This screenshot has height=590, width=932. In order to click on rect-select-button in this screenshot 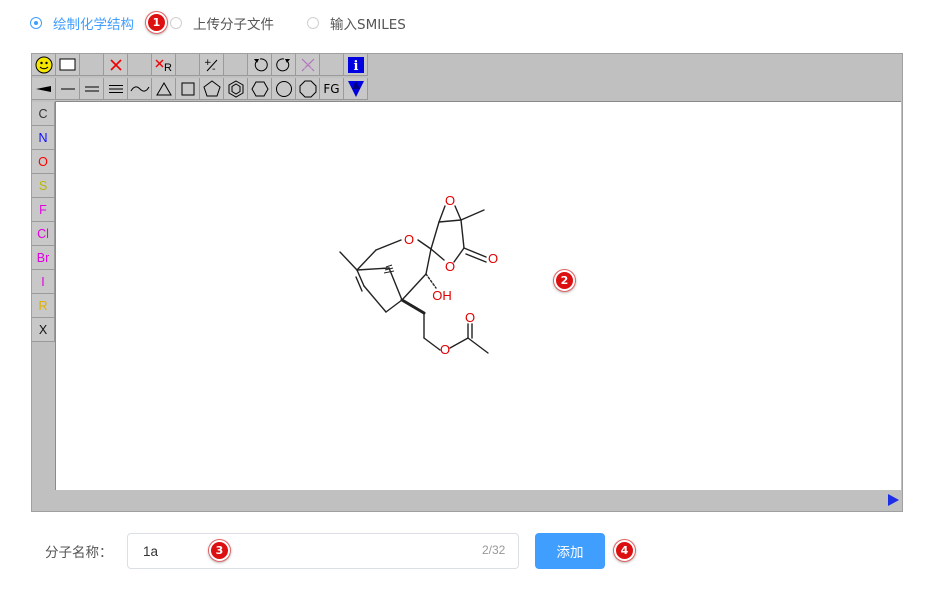, I will do `click(68, 65)`.